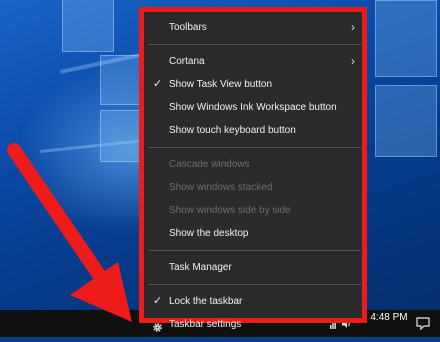 The width and height of the screenshot is (440, 342). Describe the element at coordinates (205, 324) in the screenshot. I see `menu-item-label: Taskbar settings` at that location.